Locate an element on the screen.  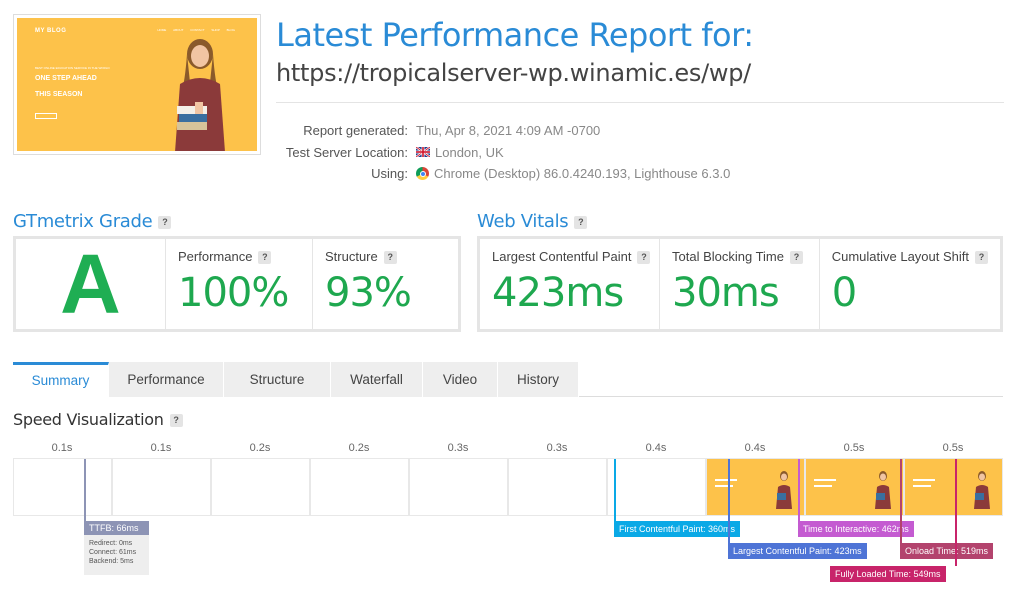
fcp-marker-label: First Contentful Paint: 360ms is located at coordinates (677, 529).